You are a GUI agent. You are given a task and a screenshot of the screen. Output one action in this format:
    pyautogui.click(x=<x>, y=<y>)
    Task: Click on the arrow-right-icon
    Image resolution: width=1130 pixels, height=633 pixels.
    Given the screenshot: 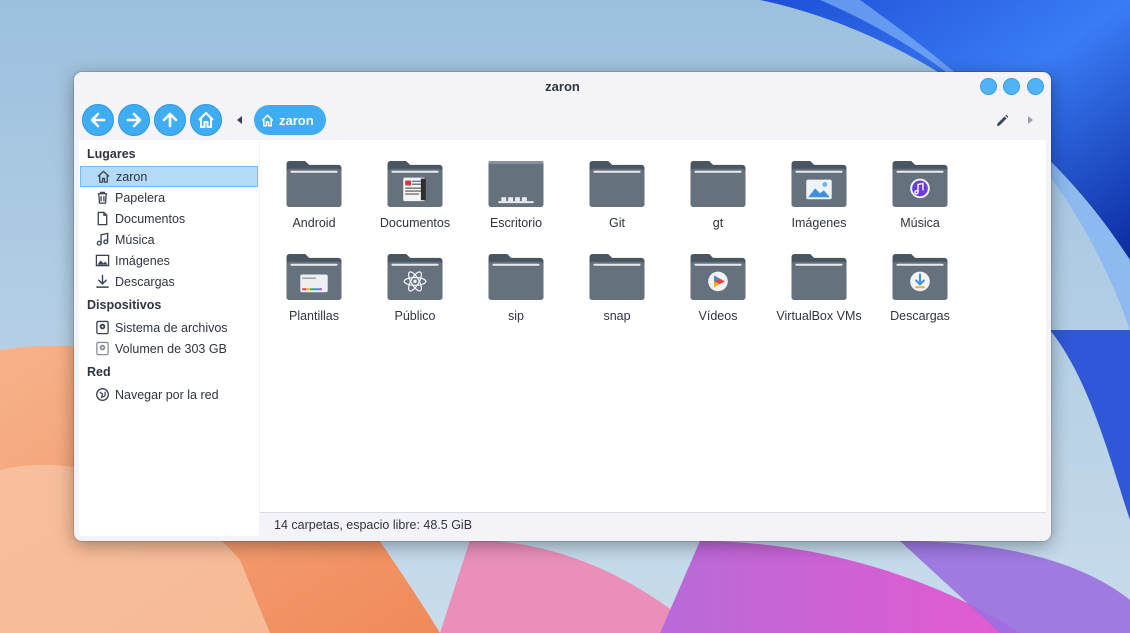 What is the action you would take?
    pyautogui.click(x=134, y=120)
    